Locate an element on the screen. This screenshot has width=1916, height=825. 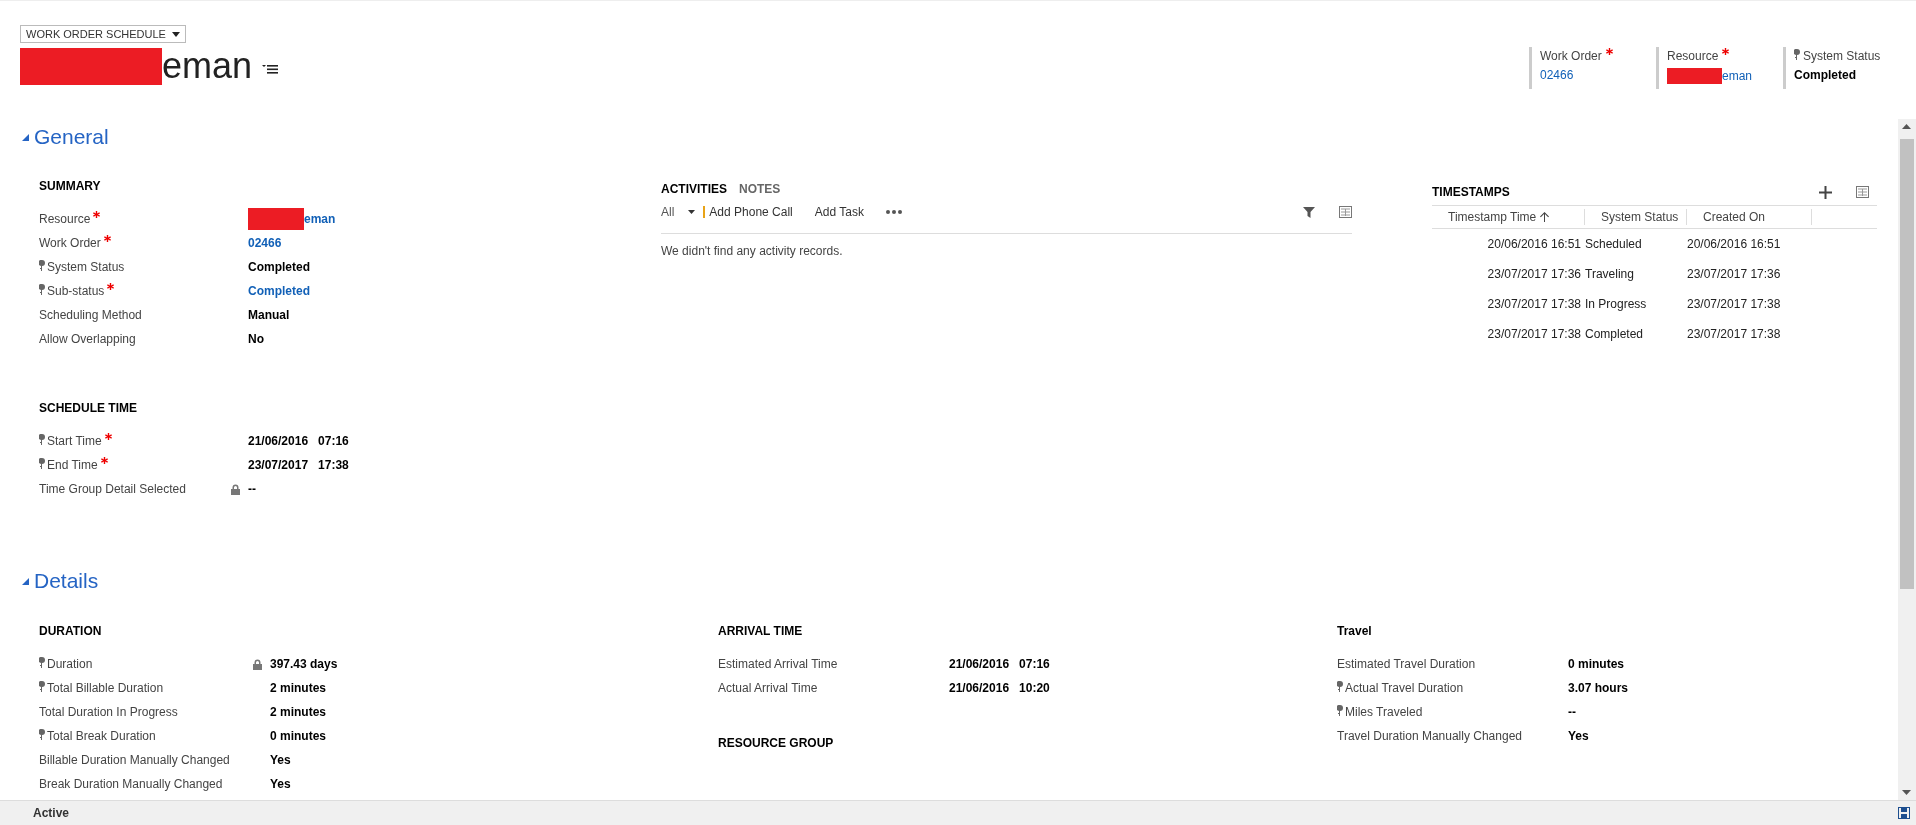
field-label: Total Break Duration is located at coordinates (101, 736).